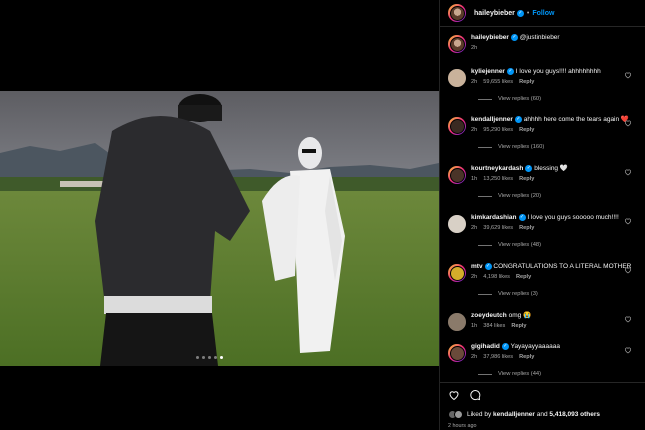  I want to click on comment-username: kyliejenner, so click(488, 71).